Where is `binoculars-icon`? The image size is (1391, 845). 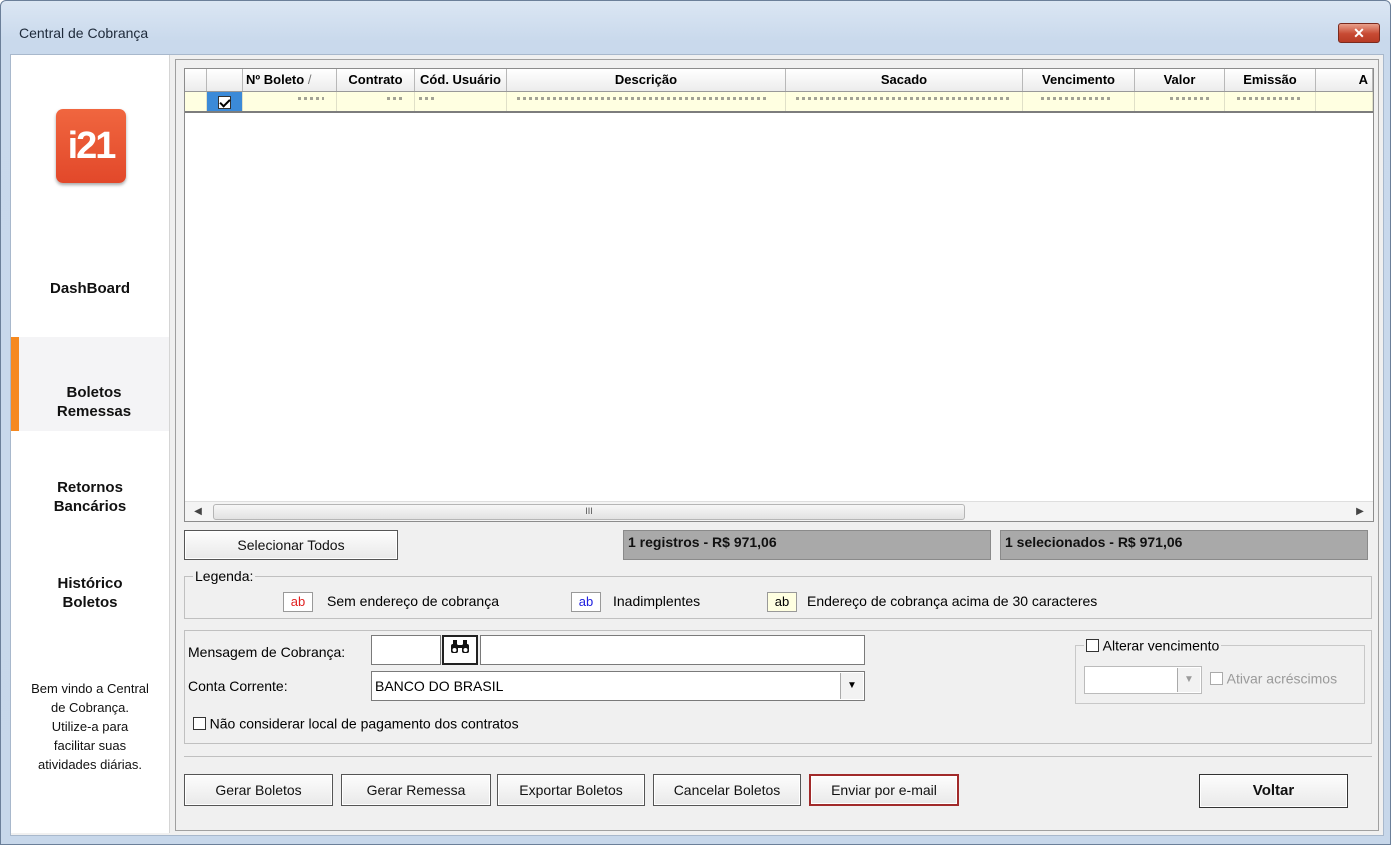 binoculars-icon is located at coordinates (460, 649).